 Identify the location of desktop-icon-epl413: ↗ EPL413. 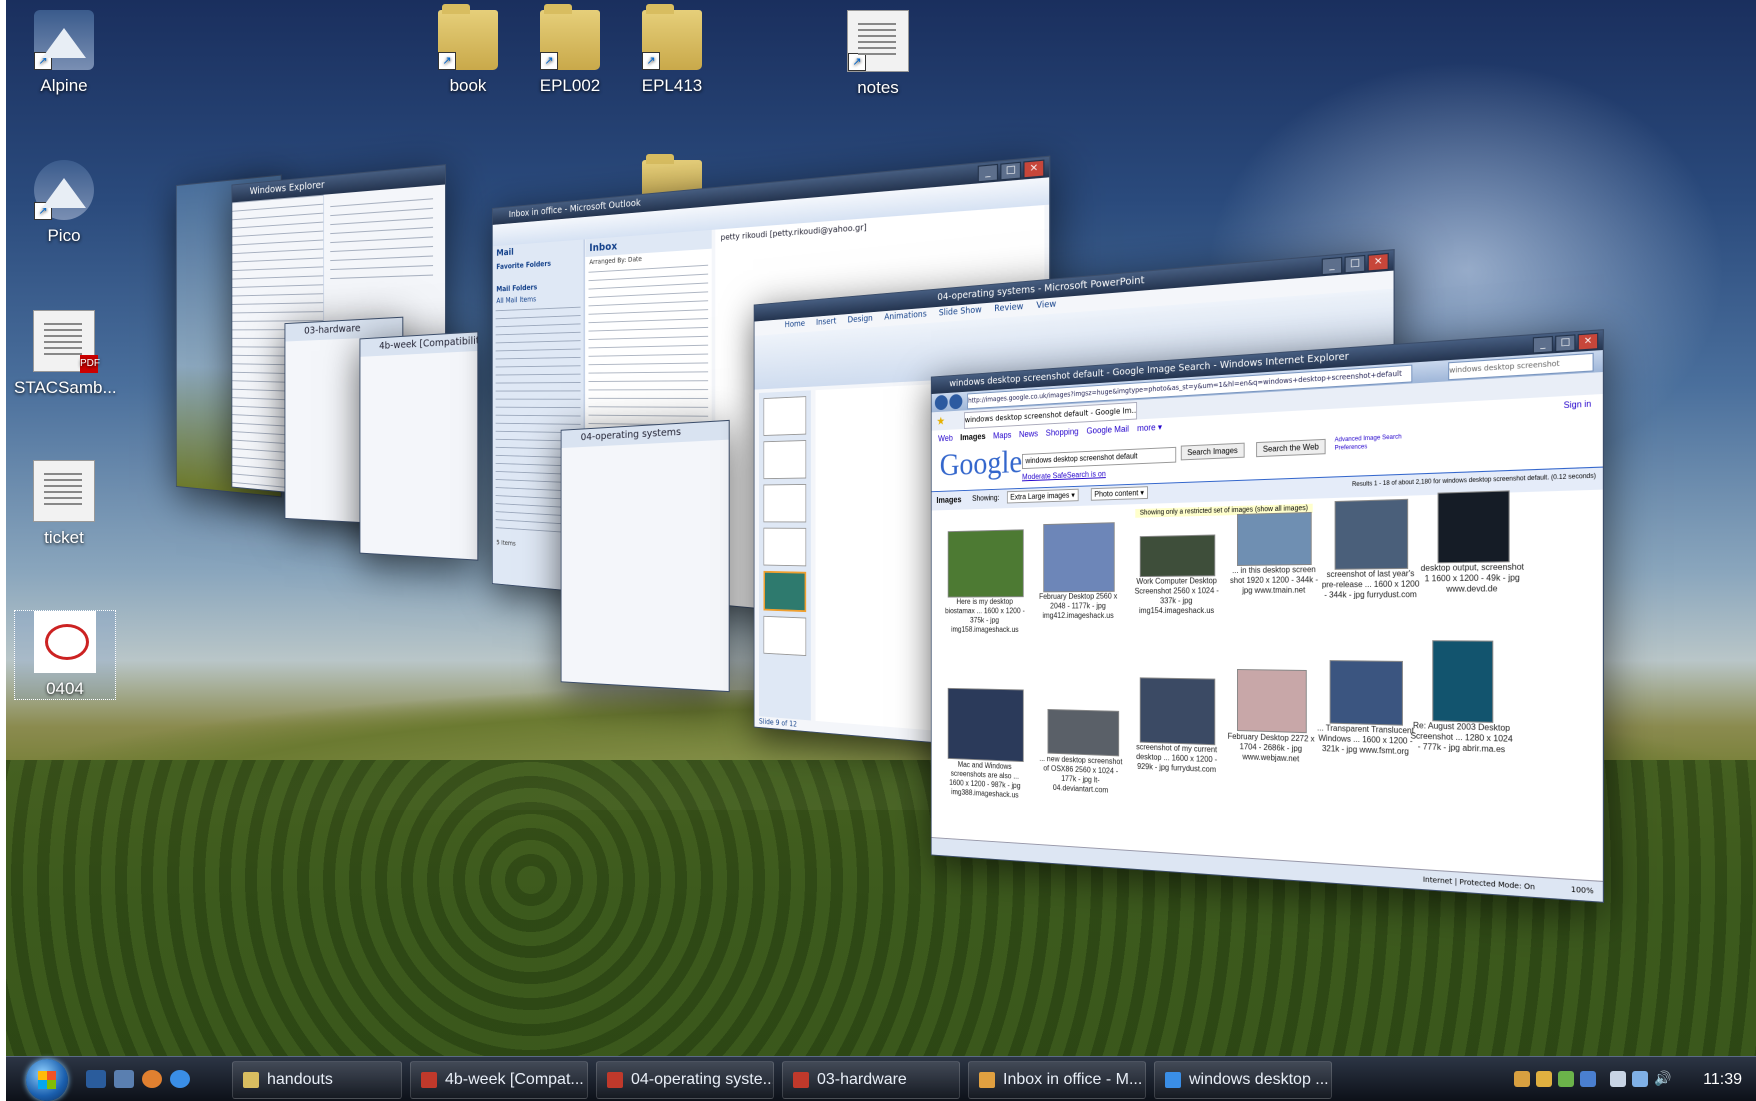
(672, 50).